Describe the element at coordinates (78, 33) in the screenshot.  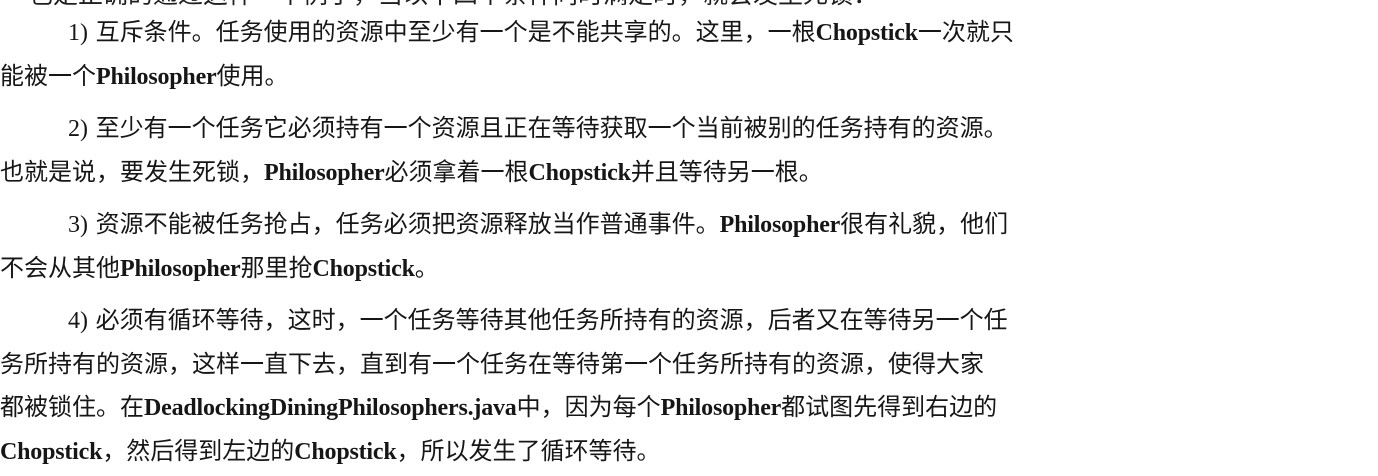
I see `condition-number: 1)` at that location.